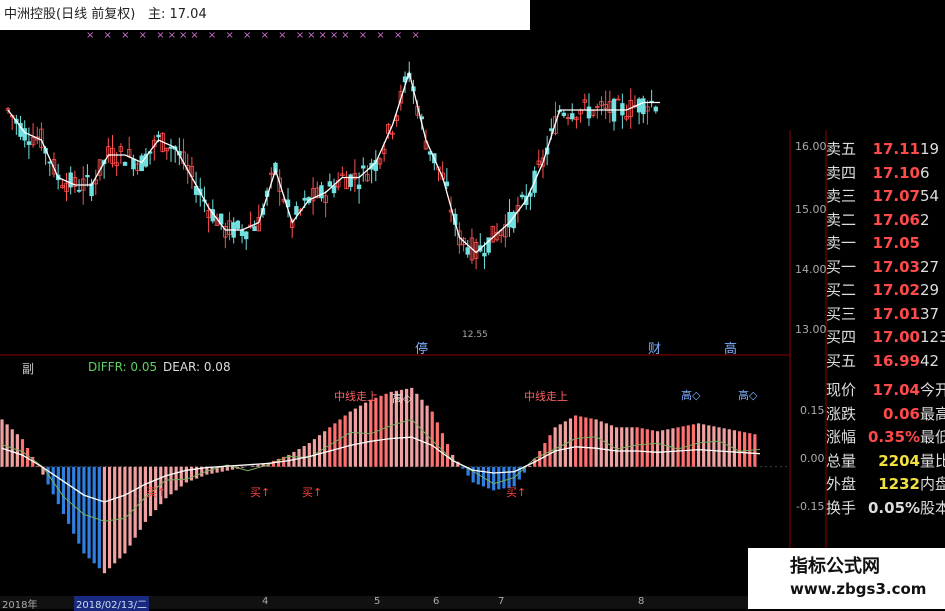 Image resolution: width=945 pixels, height=611 pixels. I want to click on quote-value: 2204, so click(899, 460).